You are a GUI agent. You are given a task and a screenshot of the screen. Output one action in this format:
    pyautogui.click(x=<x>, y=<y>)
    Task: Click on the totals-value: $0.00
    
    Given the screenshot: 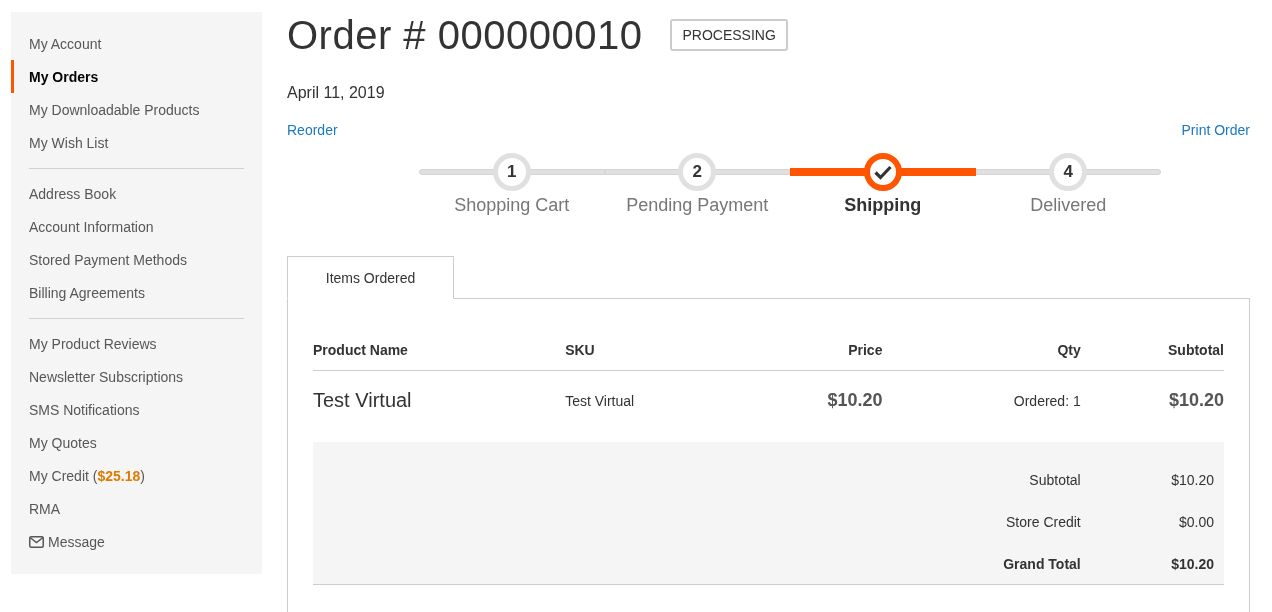 What is the action you would take?
    pyautogui.click(x=1152, y=522)
    